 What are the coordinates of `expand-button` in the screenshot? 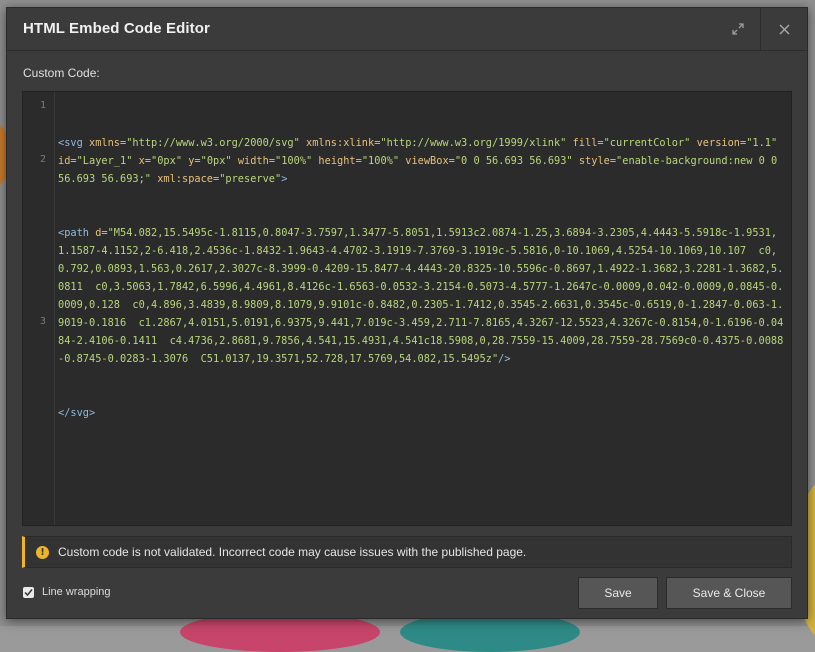 It's located at (738, 29).